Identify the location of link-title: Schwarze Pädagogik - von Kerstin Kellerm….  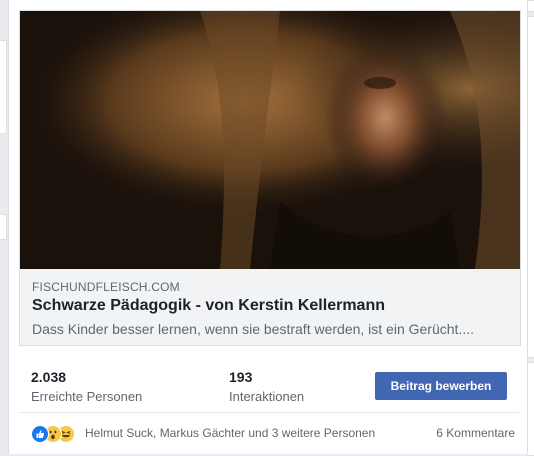
(208, 306).